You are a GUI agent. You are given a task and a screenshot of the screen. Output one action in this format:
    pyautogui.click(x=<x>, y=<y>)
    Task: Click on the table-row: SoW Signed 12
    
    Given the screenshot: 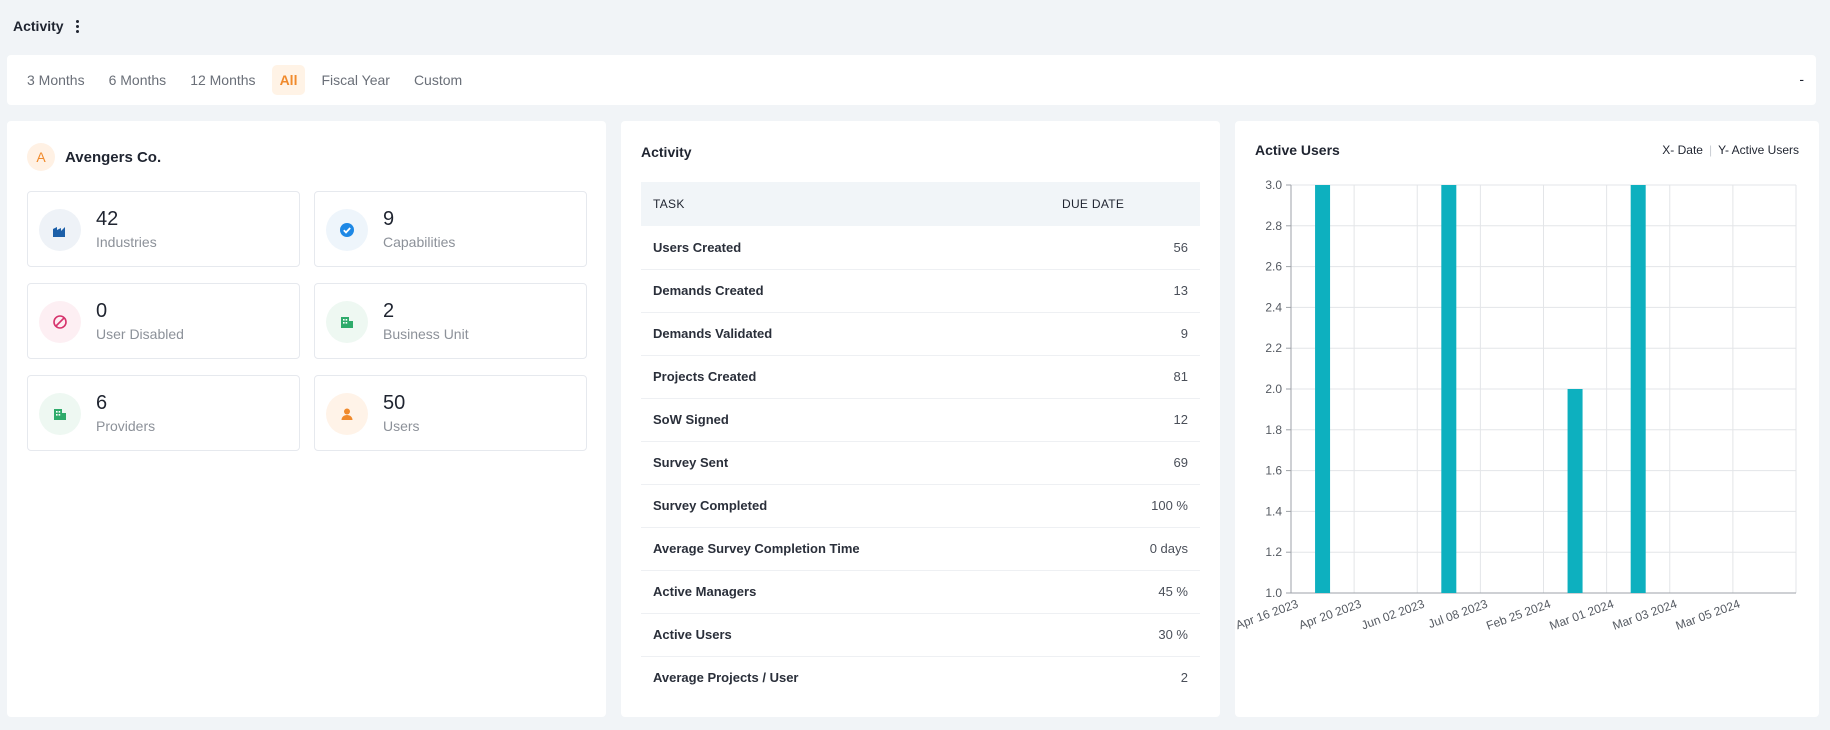 What is the action you would take?
    pyautogui.click(x=920, y=420)
    